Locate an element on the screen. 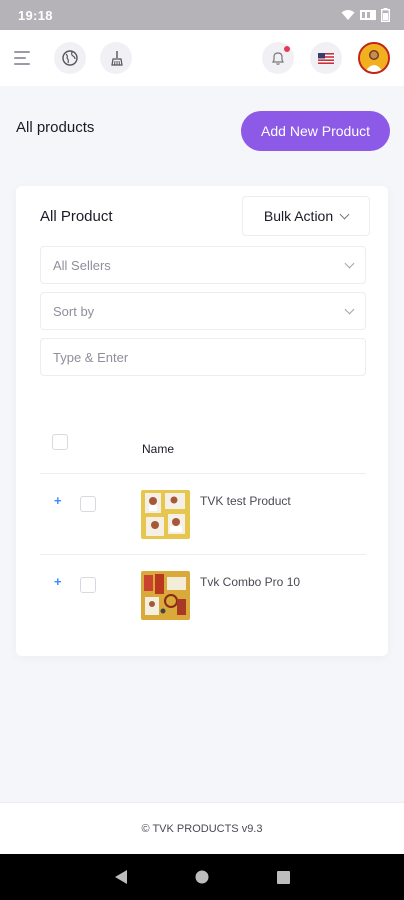 This screenshot has width=404, height=900. header-left is located at coordinates (73, 58).